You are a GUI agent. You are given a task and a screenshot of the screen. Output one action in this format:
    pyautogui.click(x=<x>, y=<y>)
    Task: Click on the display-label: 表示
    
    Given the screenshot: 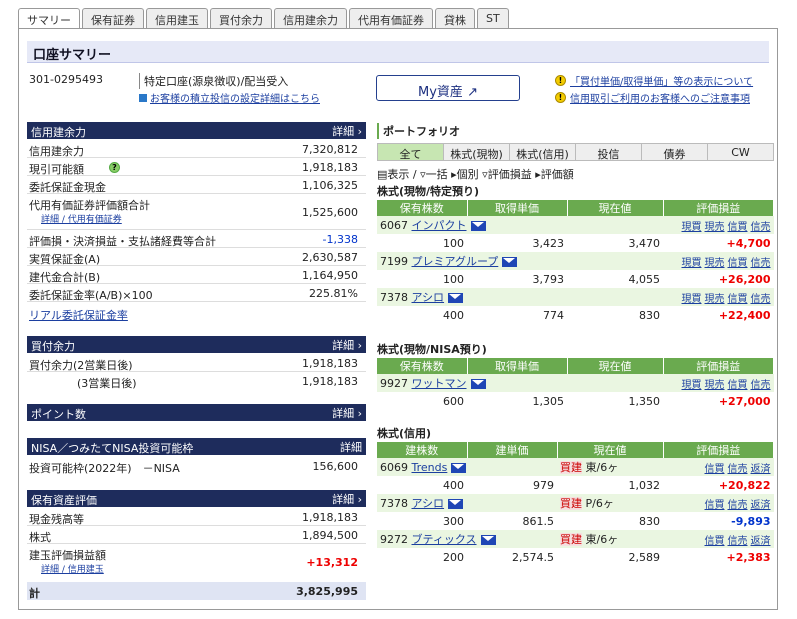 What is the action you would take?
    pyautogui.click(x=398, y=174)
    